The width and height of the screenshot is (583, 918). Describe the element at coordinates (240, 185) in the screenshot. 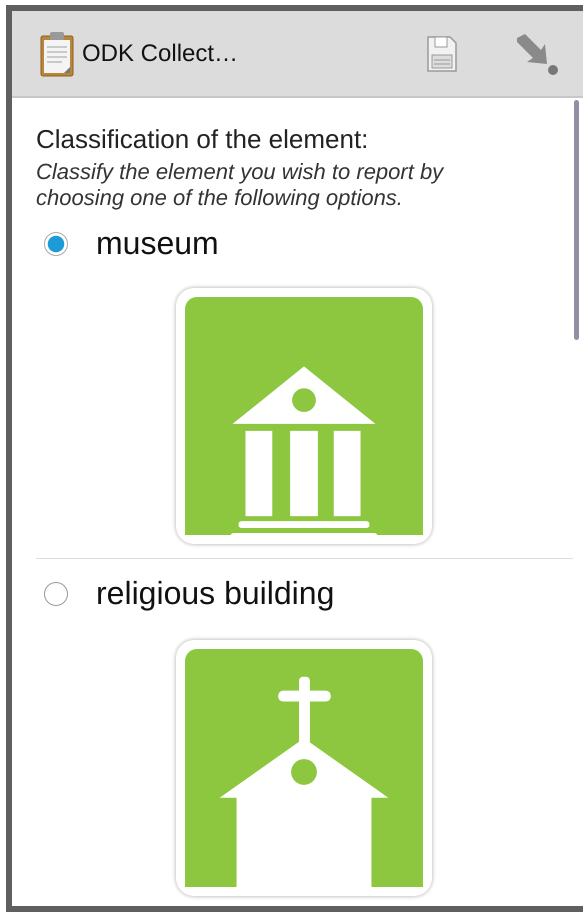

I see `question-hint: Classify the element you wish to report by choosing one of the following options.` at that location.